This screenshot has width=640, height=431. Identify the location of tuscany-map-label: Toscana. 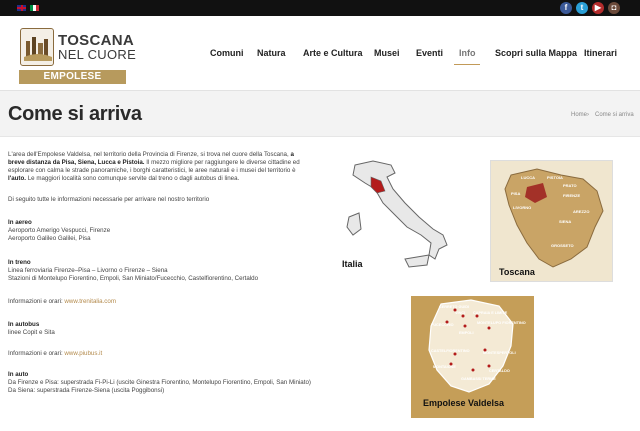
(517, 272).